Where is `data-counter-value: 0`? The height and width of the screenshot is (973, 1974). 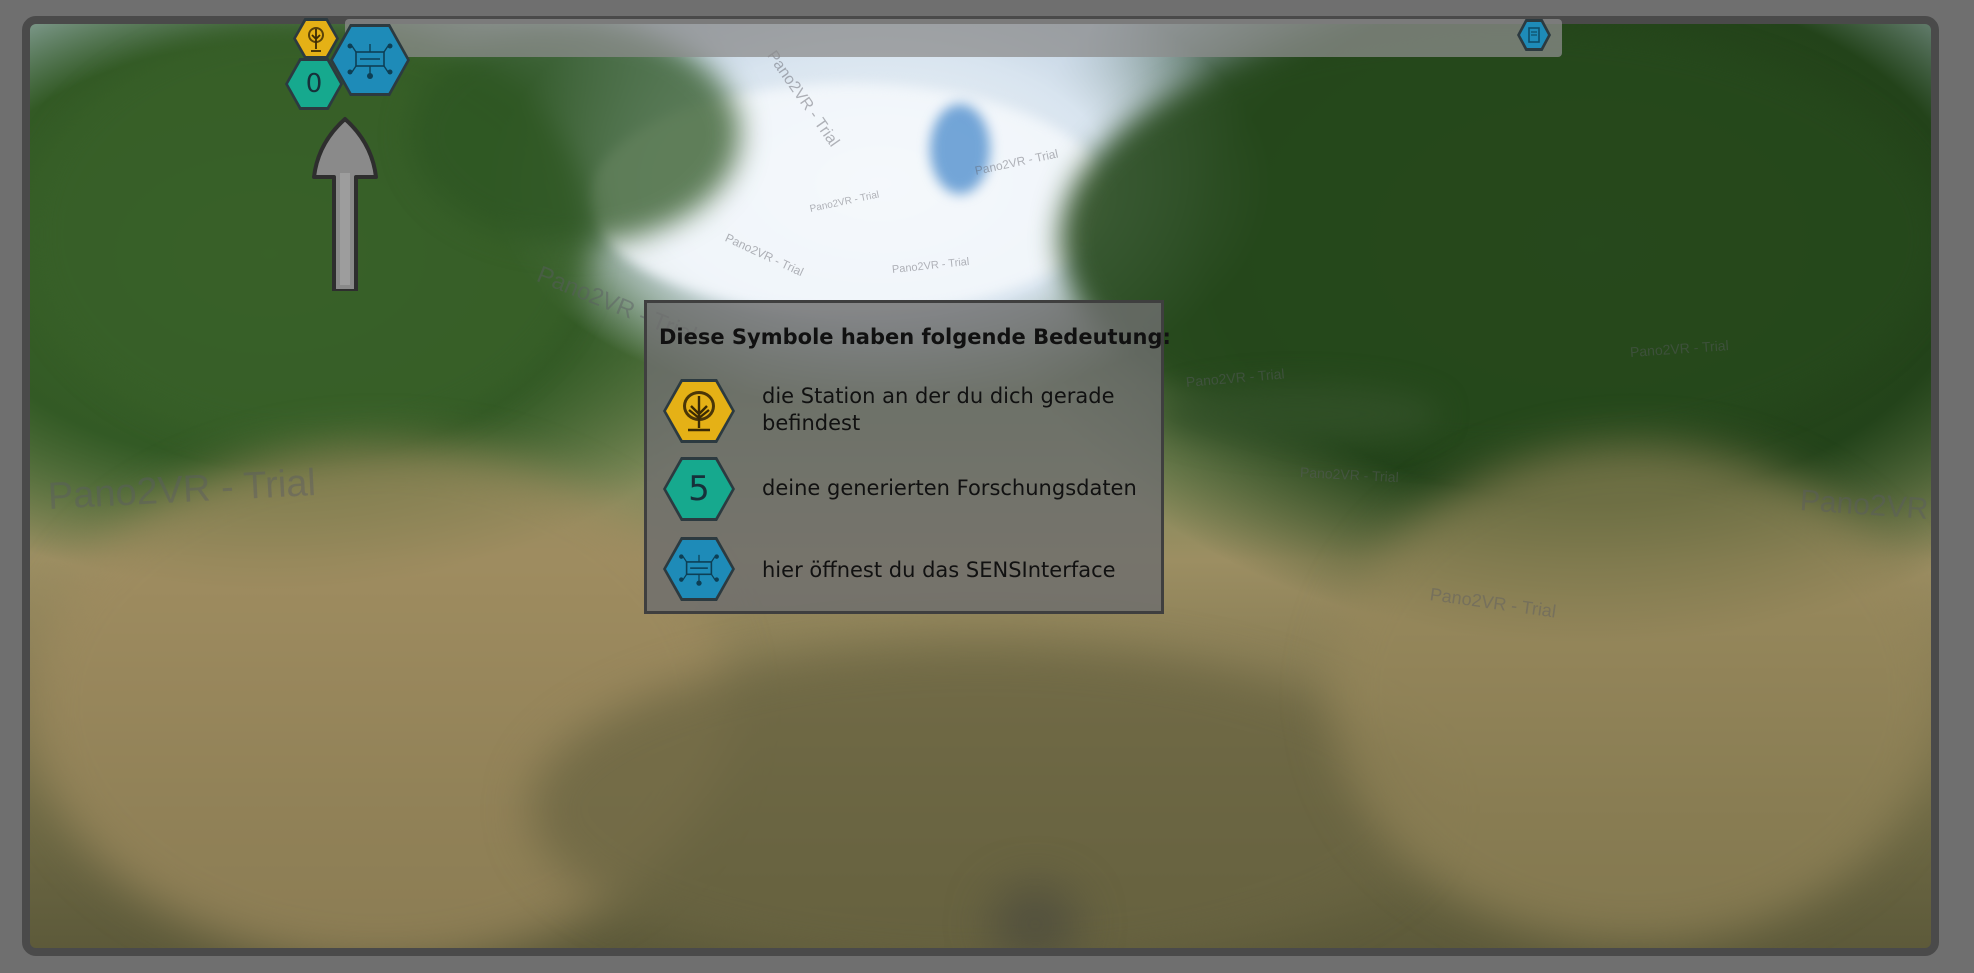 data-counter-value: 0 is located at coordinates (314, 84).